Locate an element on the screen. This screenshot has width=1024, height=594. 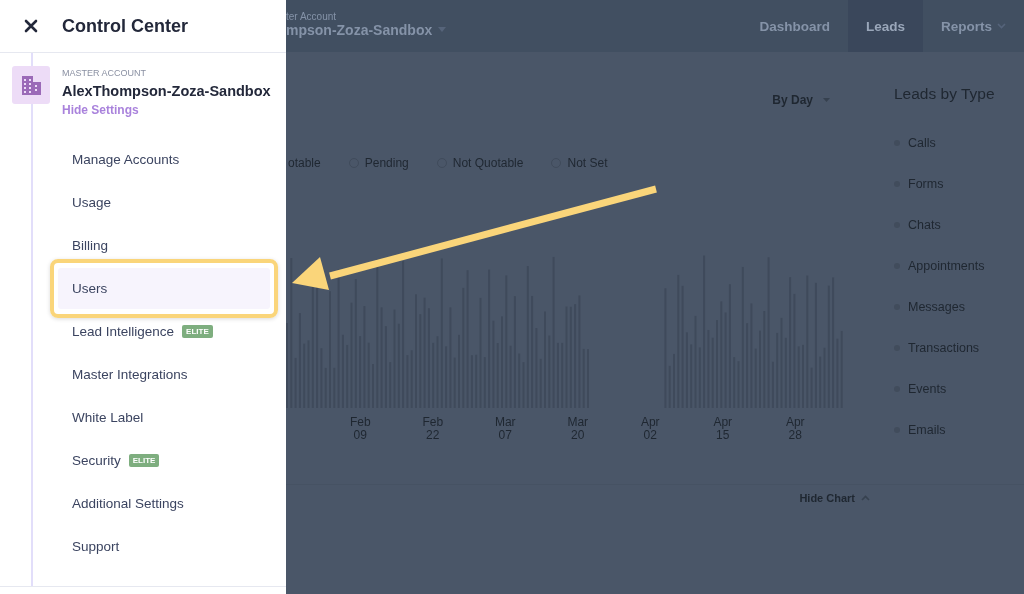
account-switcher: mpson-Zoza-Sandbox is located at coordinates (366, 29).